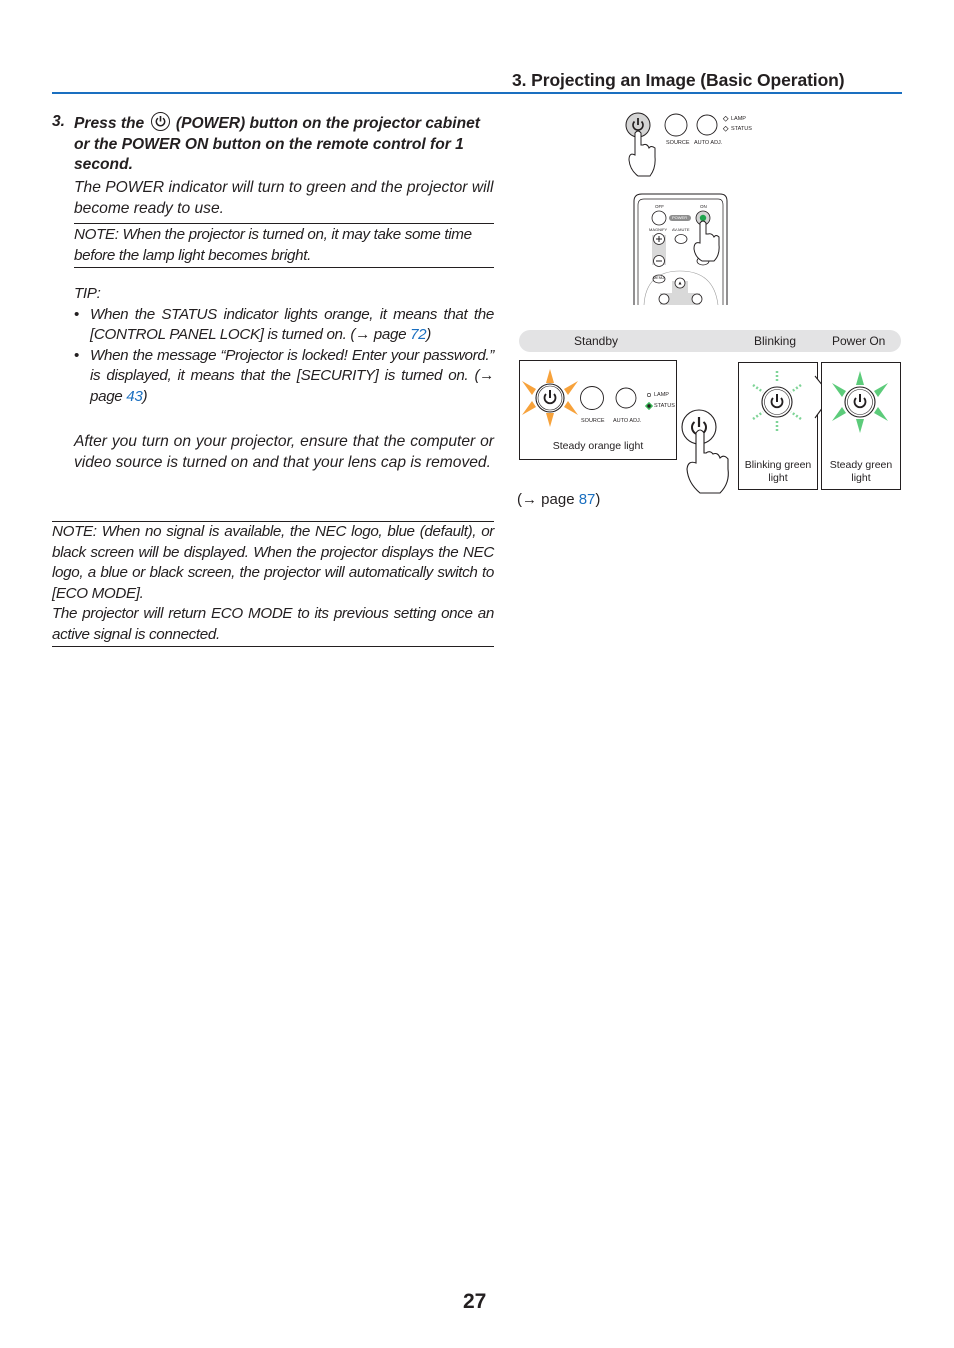  What do you see at coordinates (659, 278) in the screenshot?
I see `remote-menu-label: MENU` at bounding box center [659, 278].